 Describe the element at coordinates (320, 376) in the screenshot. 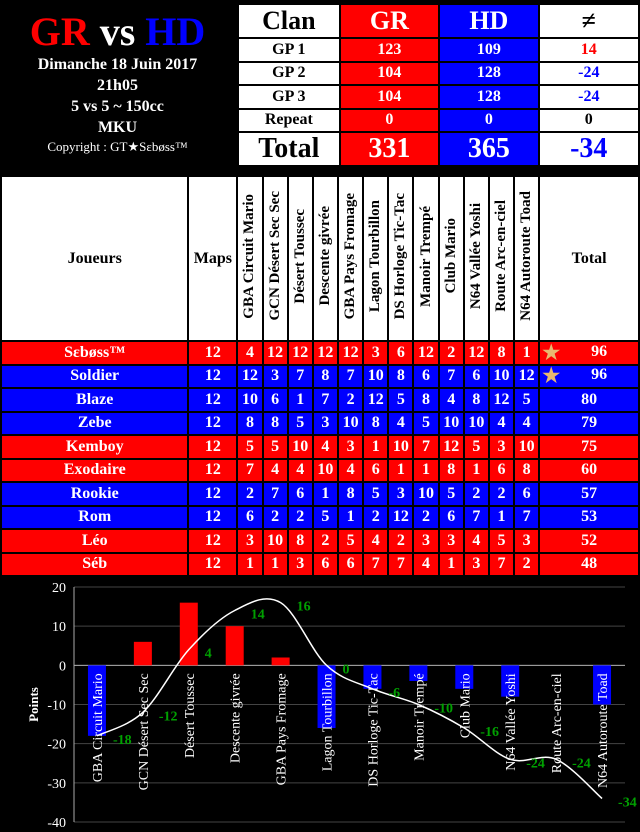

I see `player-row: Soldier 12 12 3 7 8 7 10 8 6 7 6 10 12 ★ 96` at that location.